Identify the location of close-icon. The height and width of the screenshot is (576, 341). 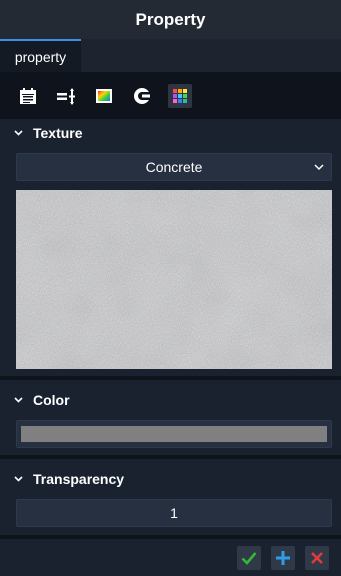
(317, 558).